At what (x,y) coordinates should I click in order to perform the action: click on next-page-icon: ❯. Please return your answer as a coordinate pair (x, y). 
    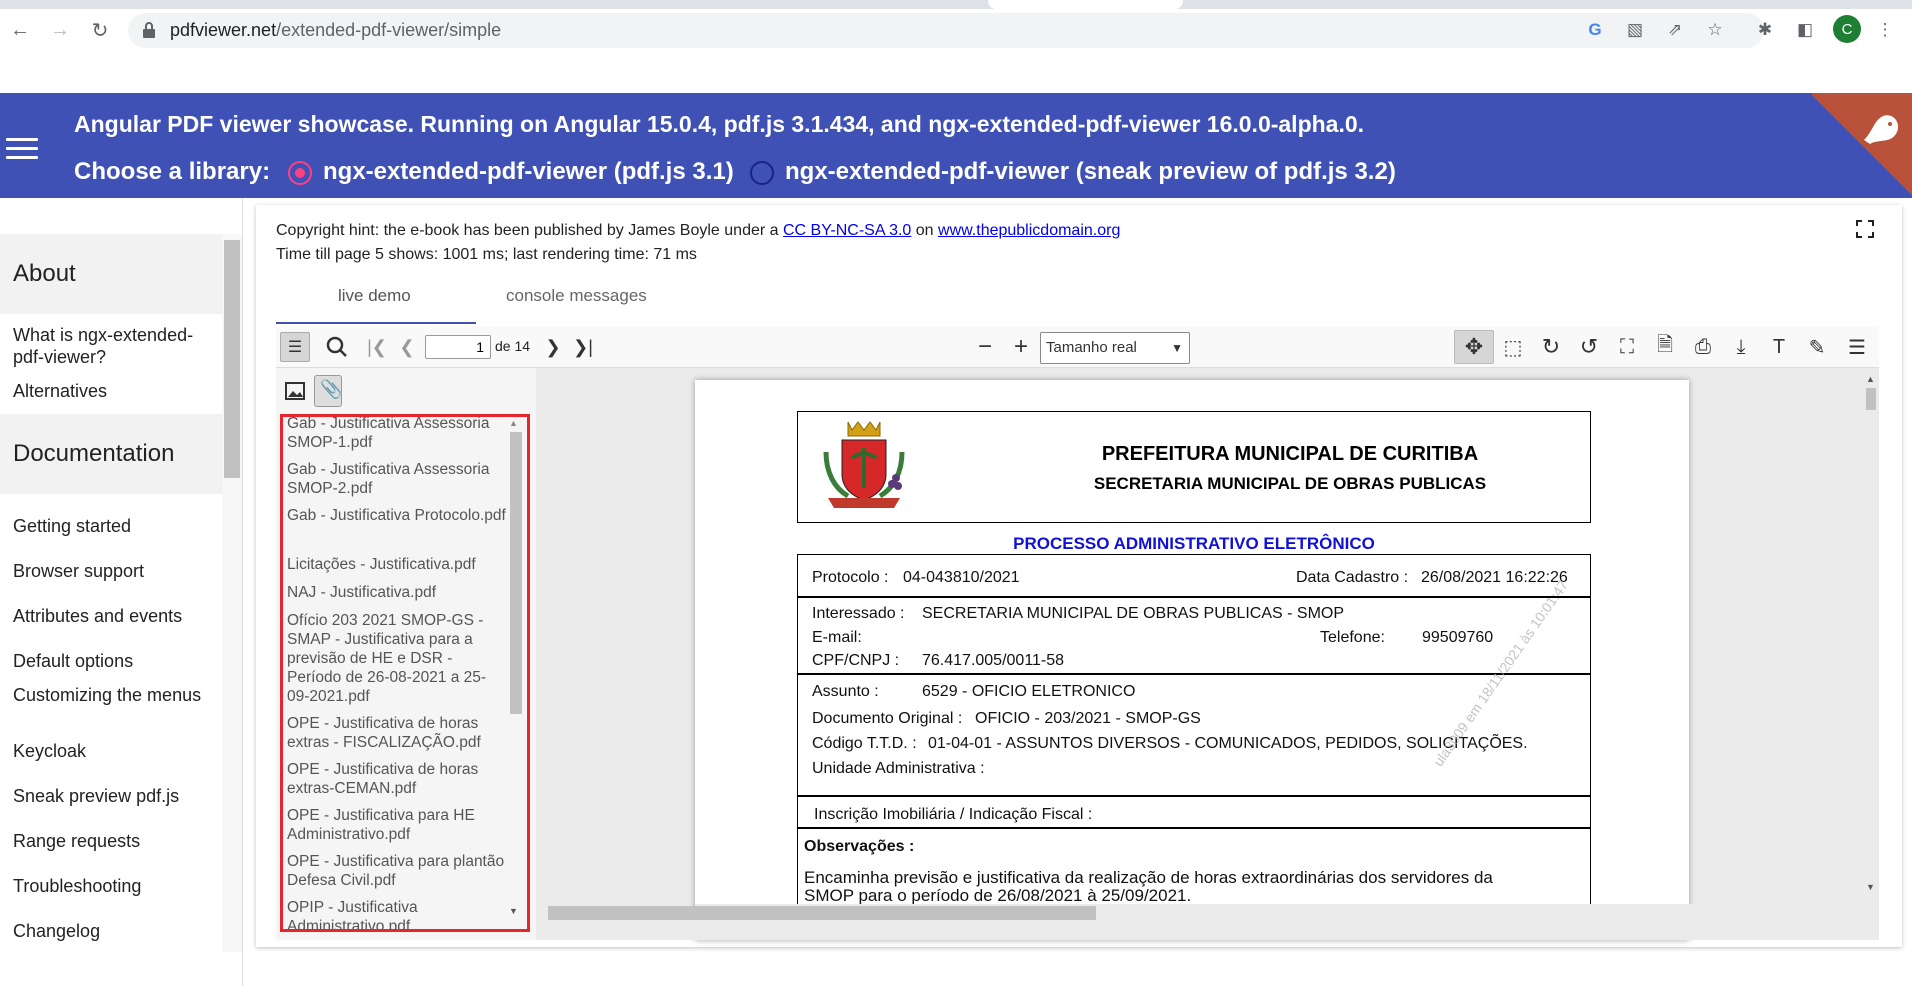
    Looking at the image, I should click on (553, 347).